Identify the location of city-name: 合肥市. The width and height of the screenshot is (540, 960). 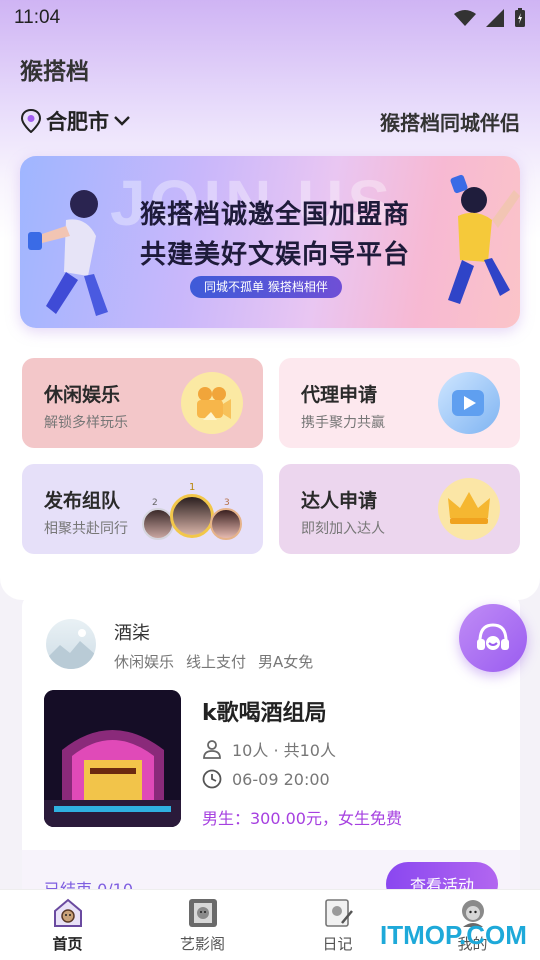
(77, 122).